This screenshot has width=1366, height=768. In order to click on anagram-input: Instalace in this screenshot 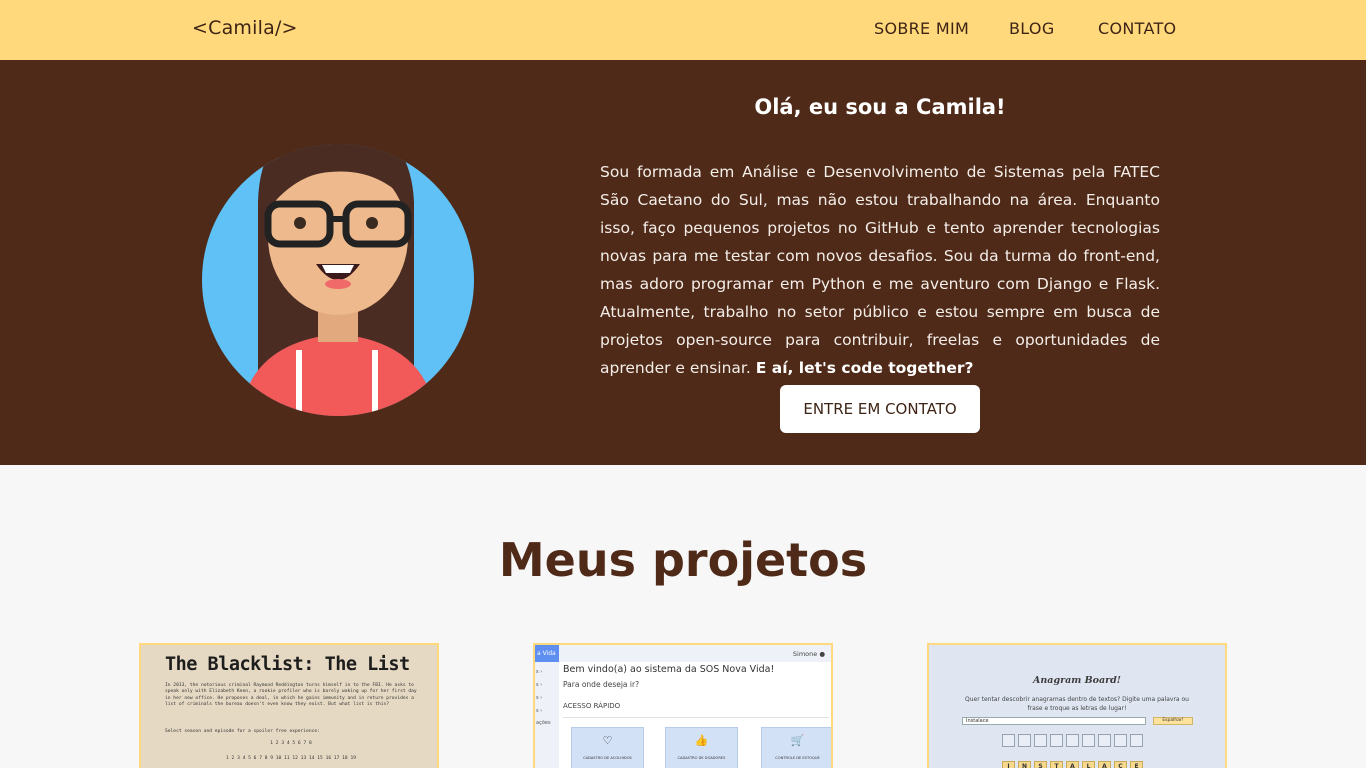, I will do `click(1054, 721)`.